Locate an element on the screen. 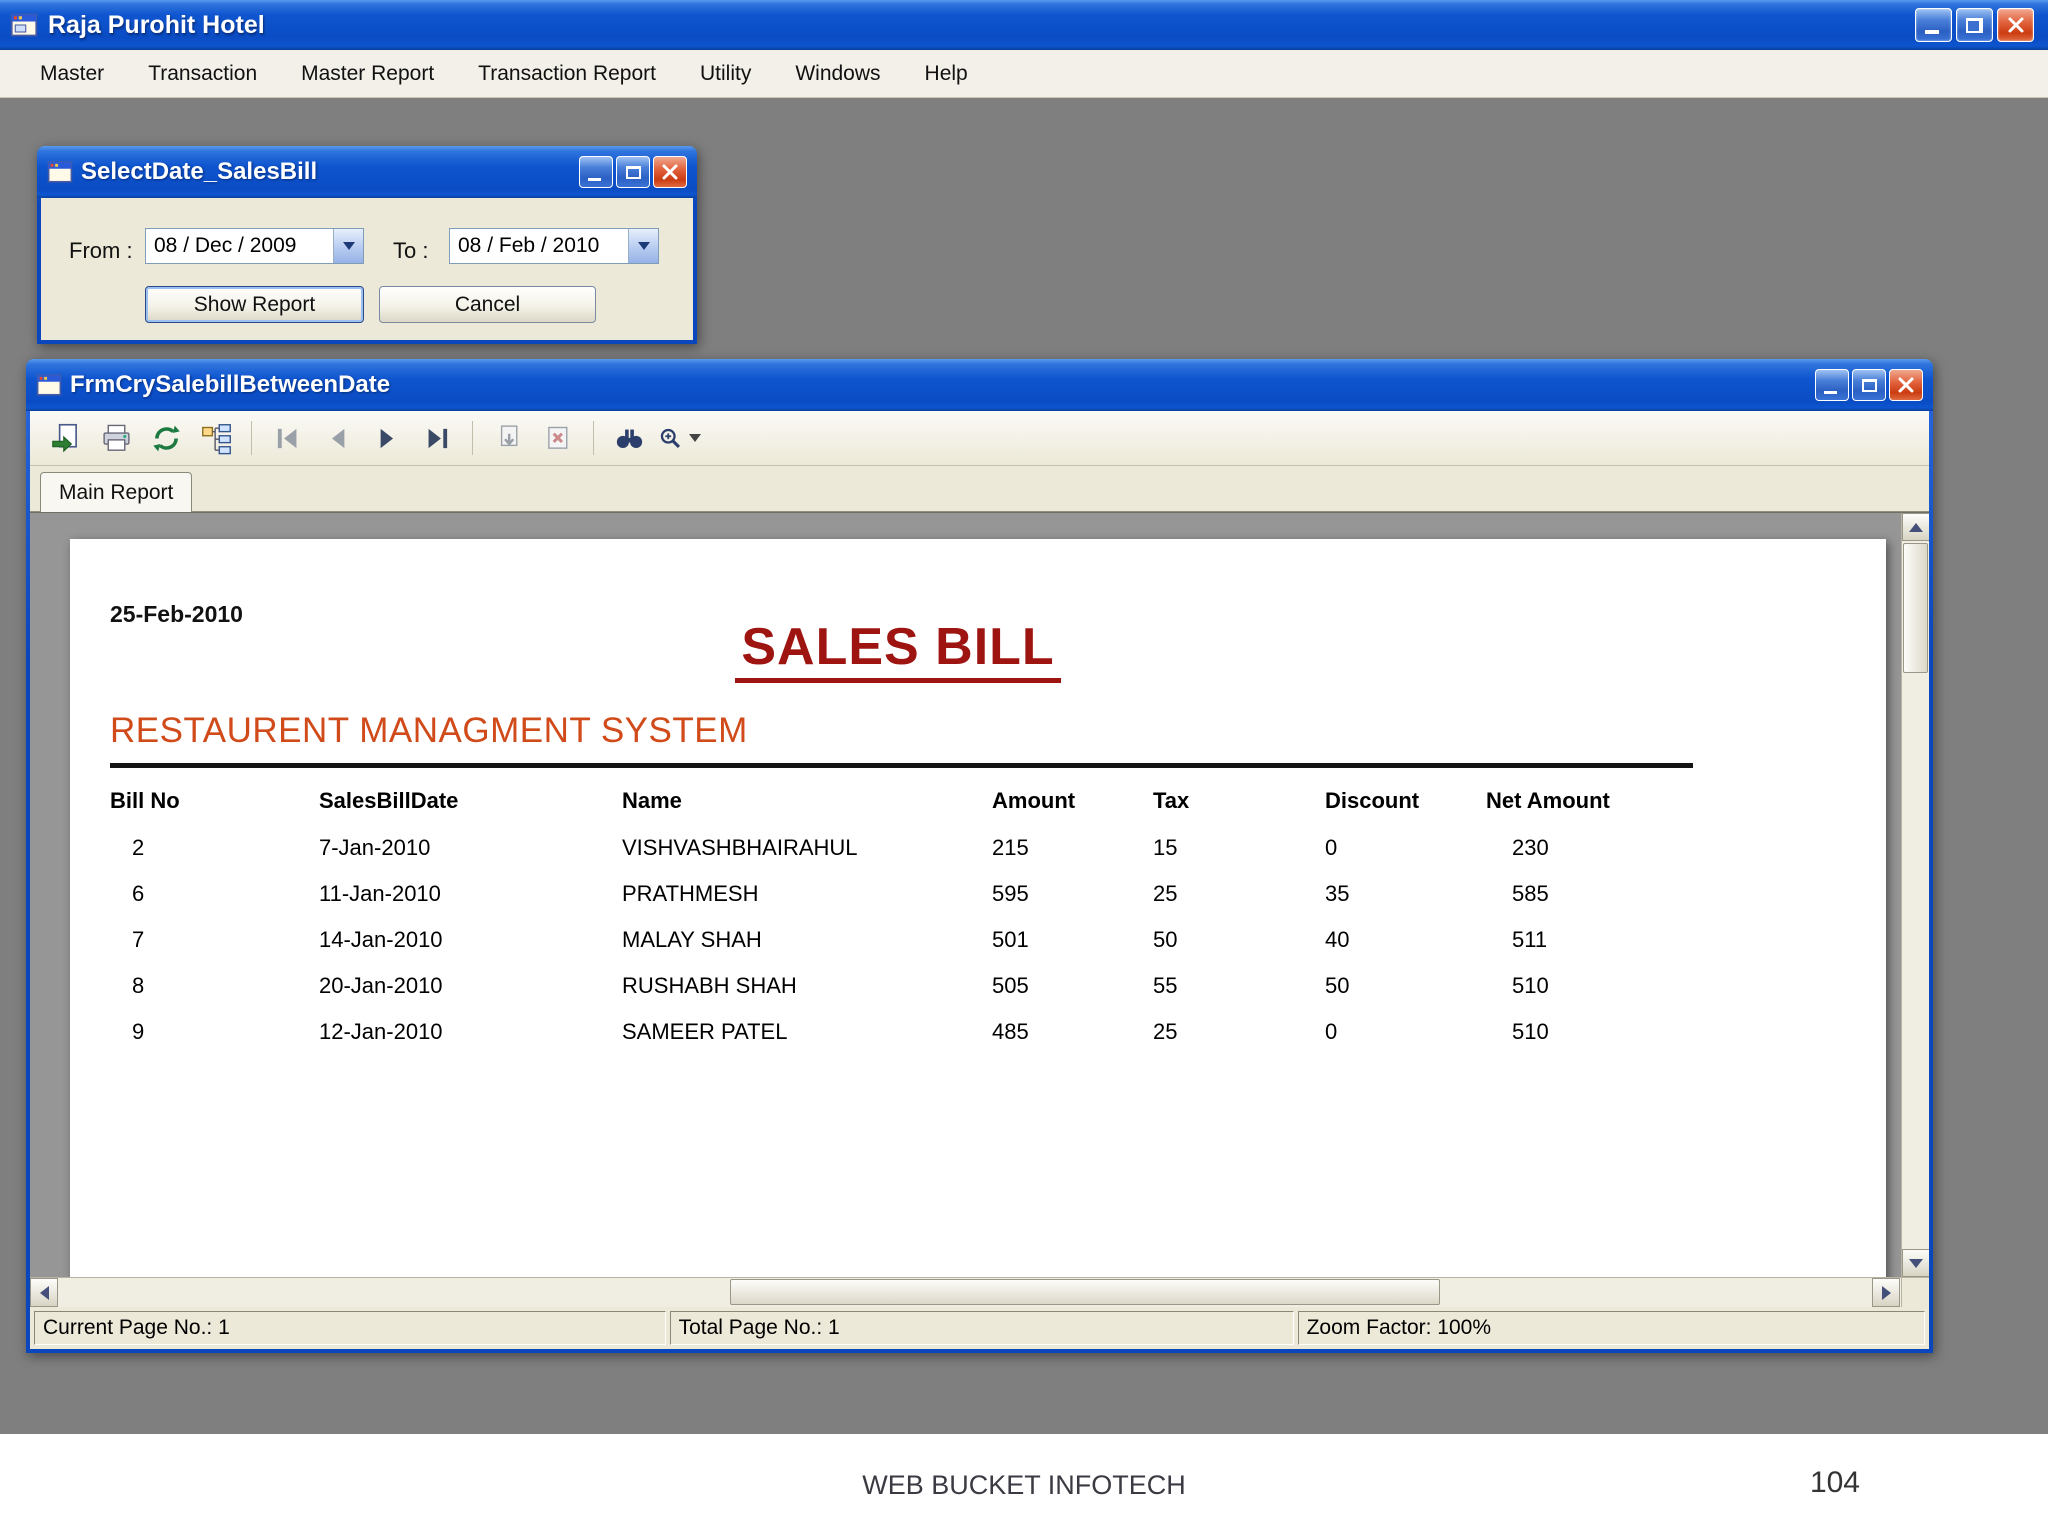 Image resolution: width=2048 pixels, height=1536 pixels. menu-transaction: Transaction is located at coordinates (202, 74).